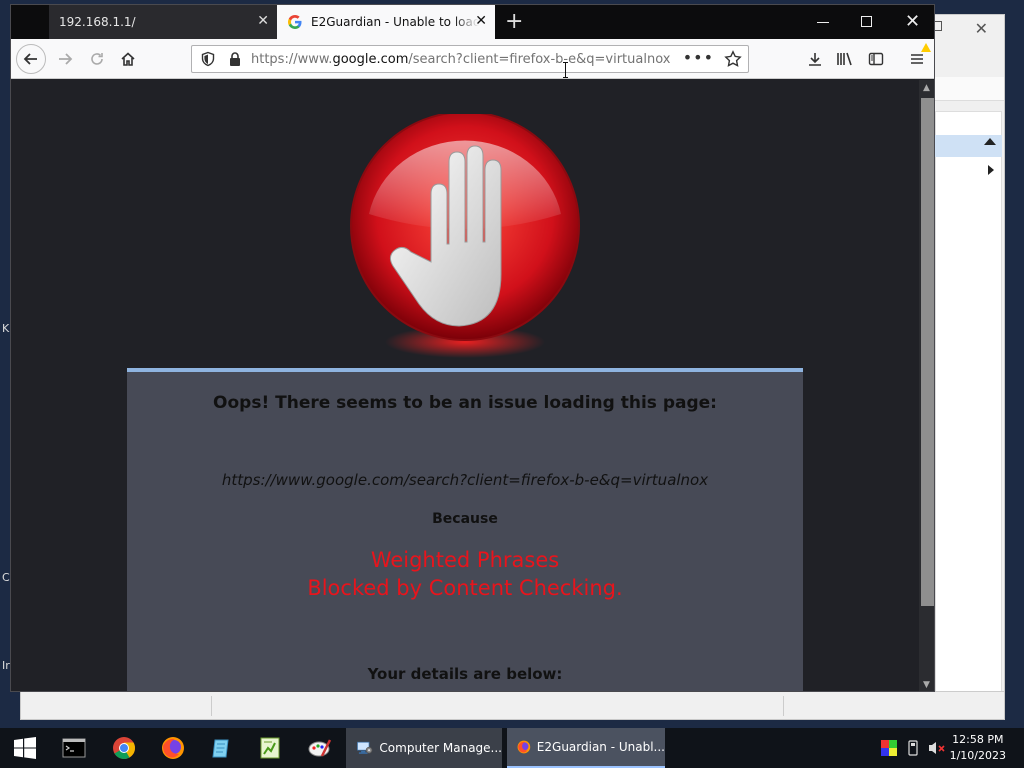 This screenshot has height=768, width=1024. What do you see at coordinates (395, 22) in the screenshot?
I see `tab-title: E2Guardian - Unable to load web page` at bounding box center [395, 22].